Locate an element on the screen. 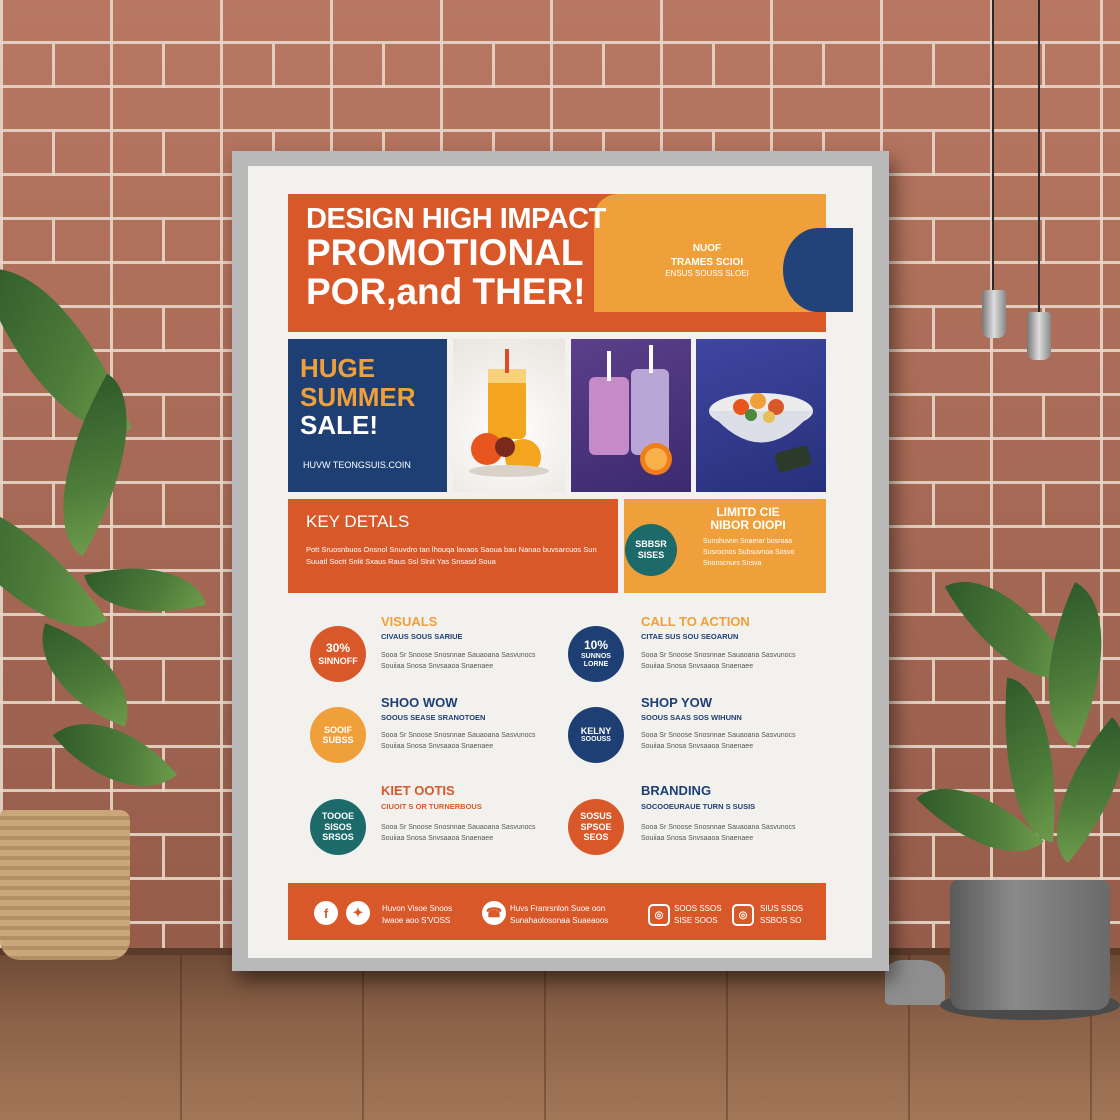  feature-title: BRANDING is located at coordinates (676, 790).